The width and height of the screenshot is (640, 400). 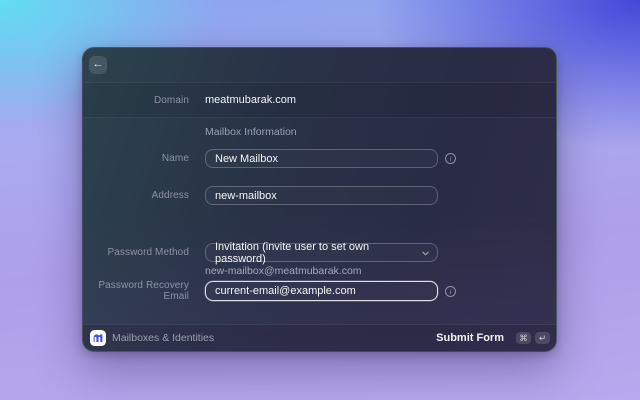 I want to click on back-arrow-icon: ←, so click(x=98, y=64).